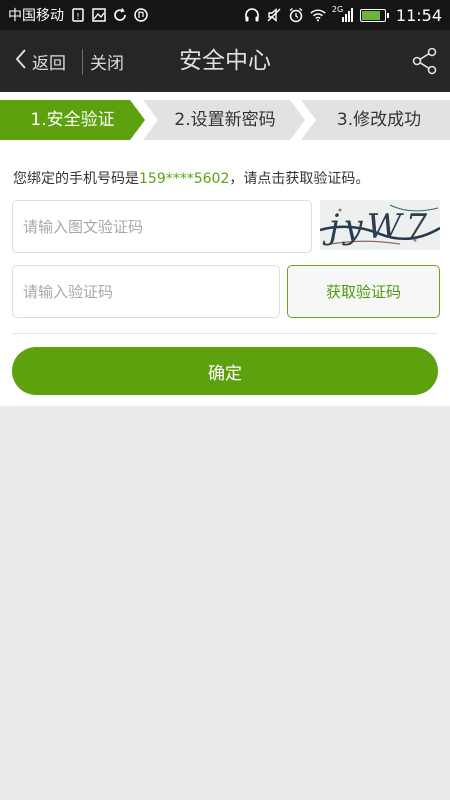  What do you see at coordinates (99, 15) in the screenshot?
I see `image-icon` at bounding box center [99, 15].